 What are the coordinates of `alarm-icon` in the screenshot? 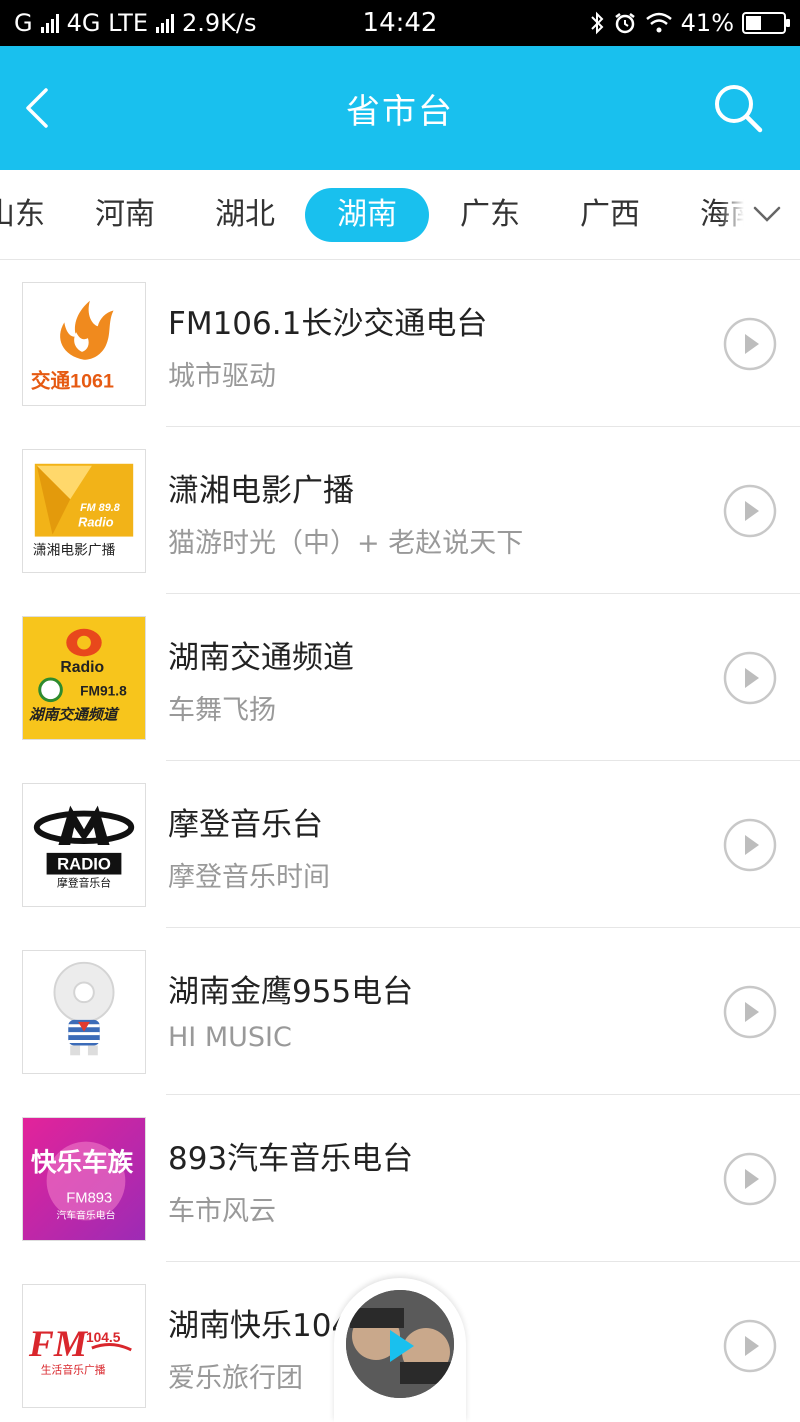 It's located at (624, 23).